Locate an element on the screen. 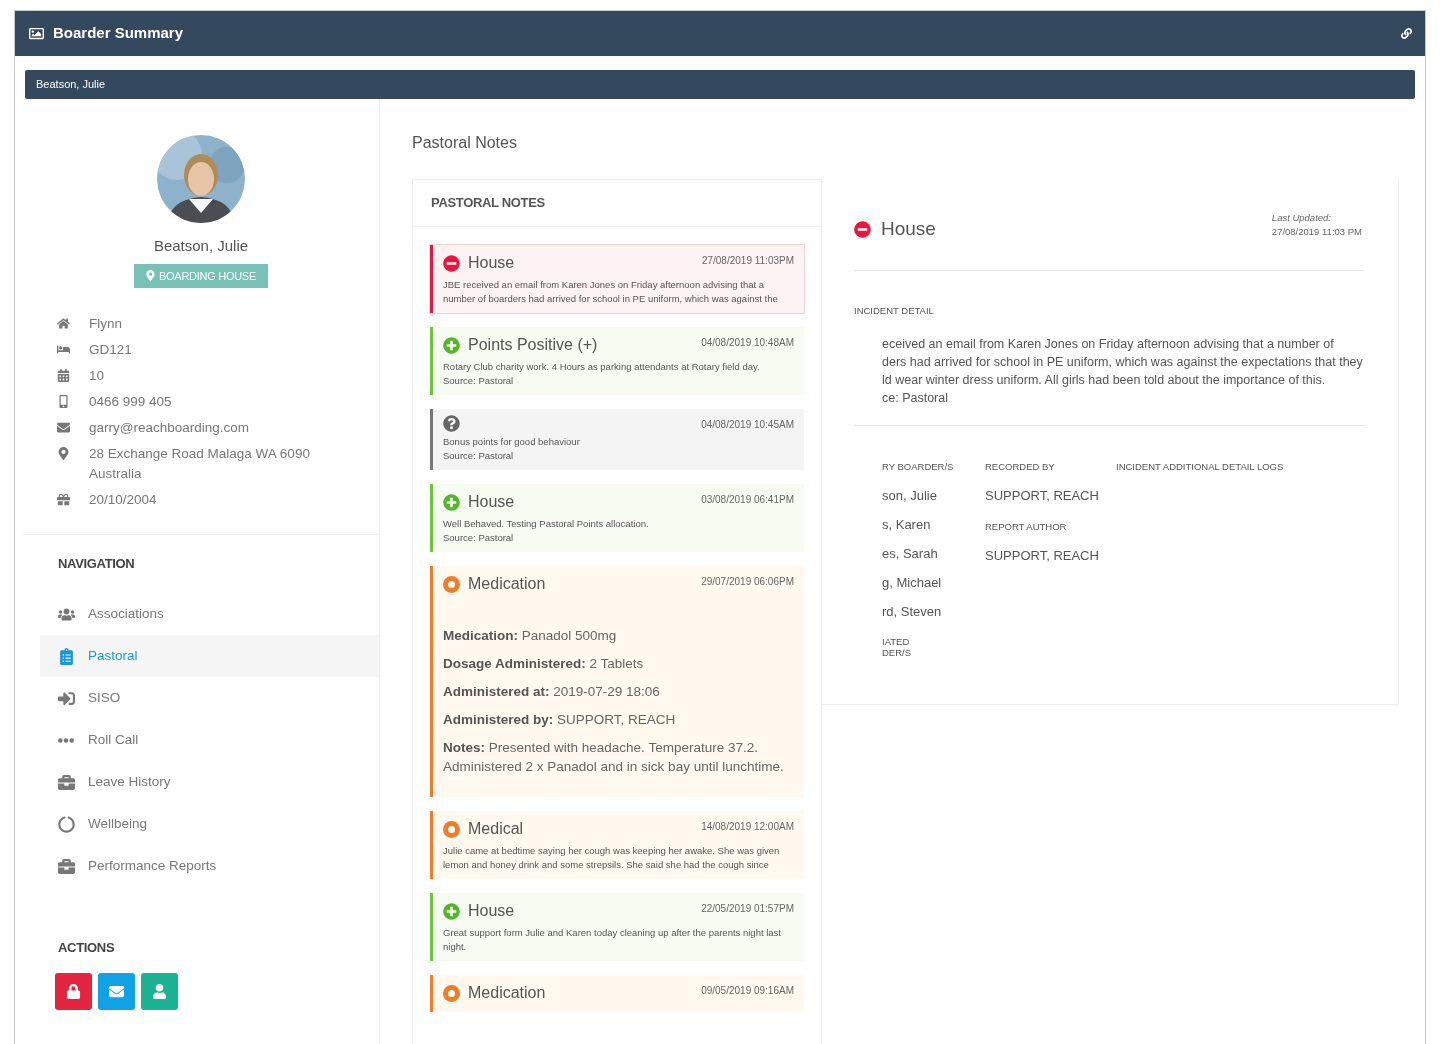 Image resolution: width=1440 pixels, height=1044 pixels. boarder-name: g, Michael is located at coordinates (912, 582).